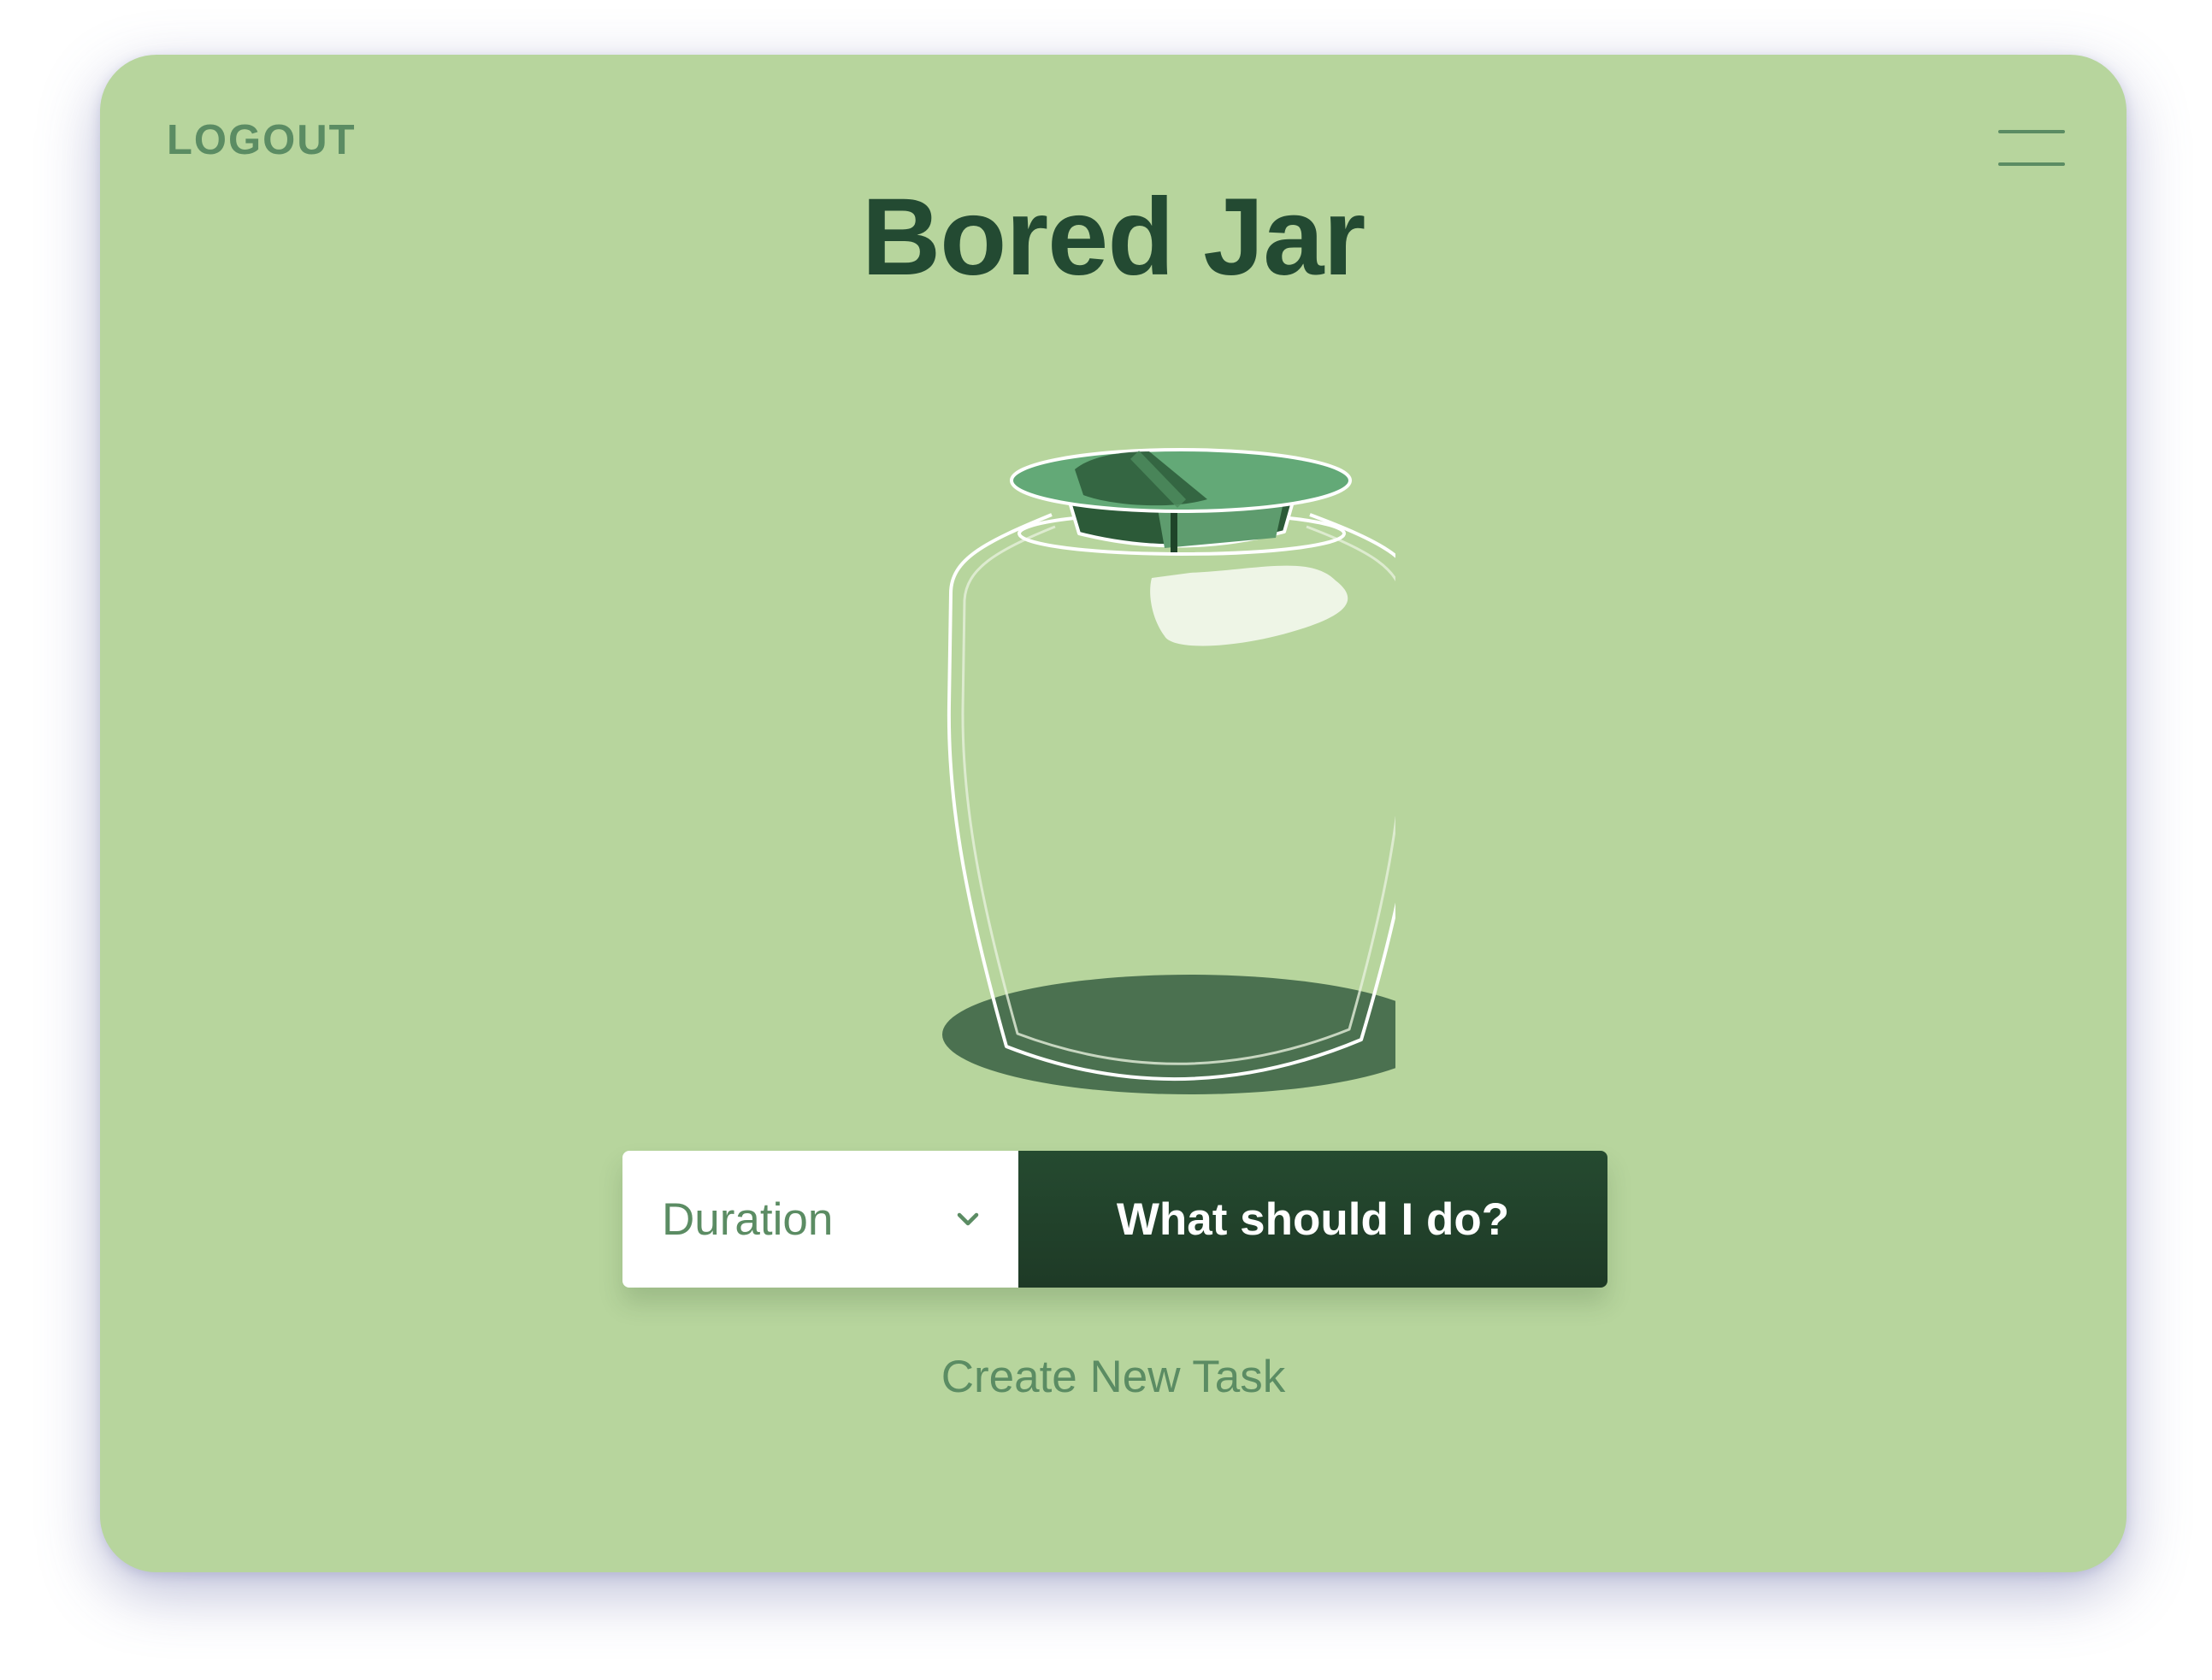 This screenshot has height=1680, width=2212. What do you see at coordinates (968, 1219) in the screenshot?
I see `chevron-down-icon` at bounding box center [968, 1219].